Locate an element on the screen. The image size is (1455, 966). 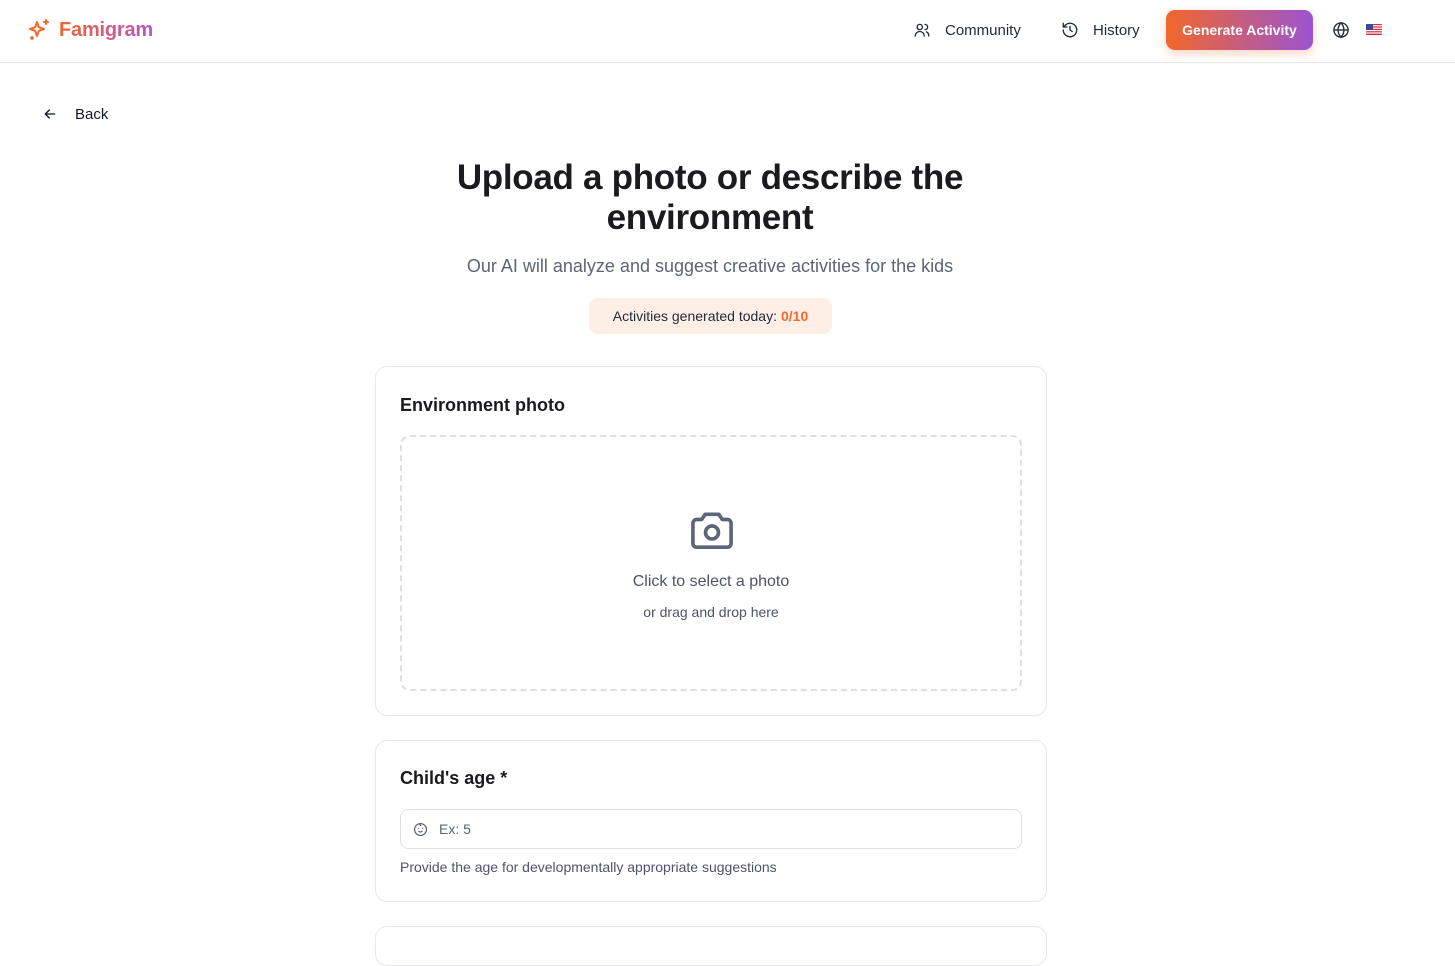
globe-icon is located at coordinates (1341, 30).